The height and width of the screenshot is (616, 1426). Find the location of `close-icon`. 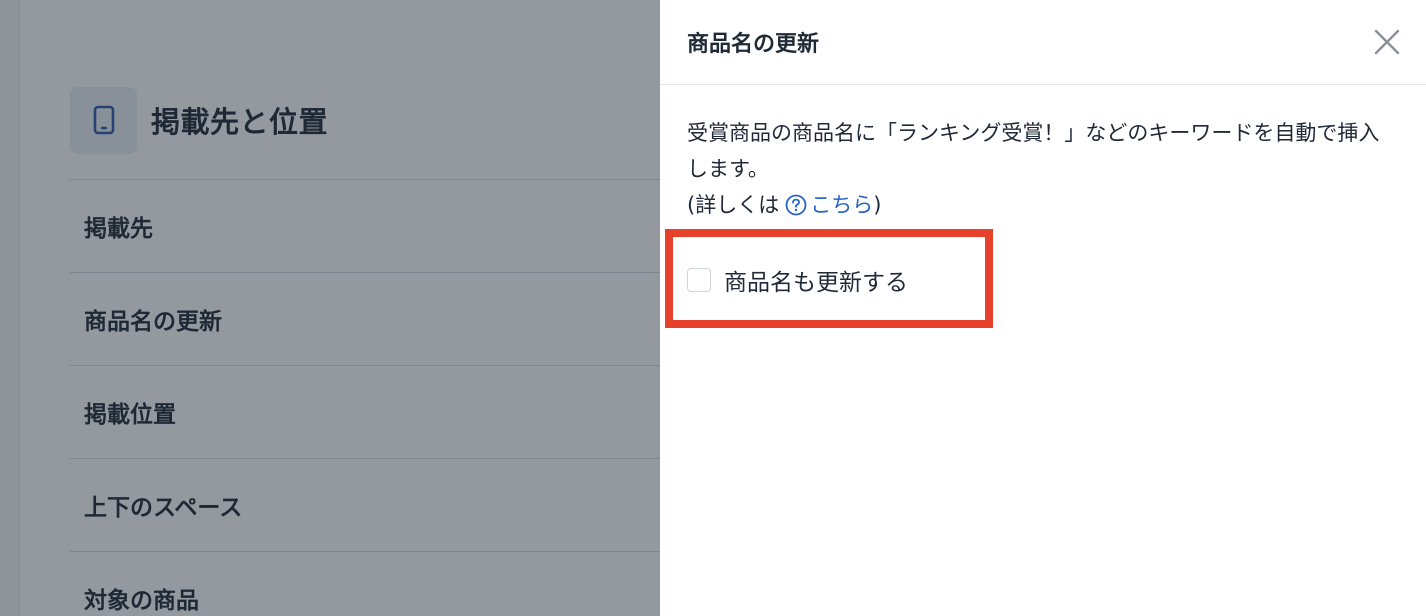

close-icon is located at coordinates (1387, 42).